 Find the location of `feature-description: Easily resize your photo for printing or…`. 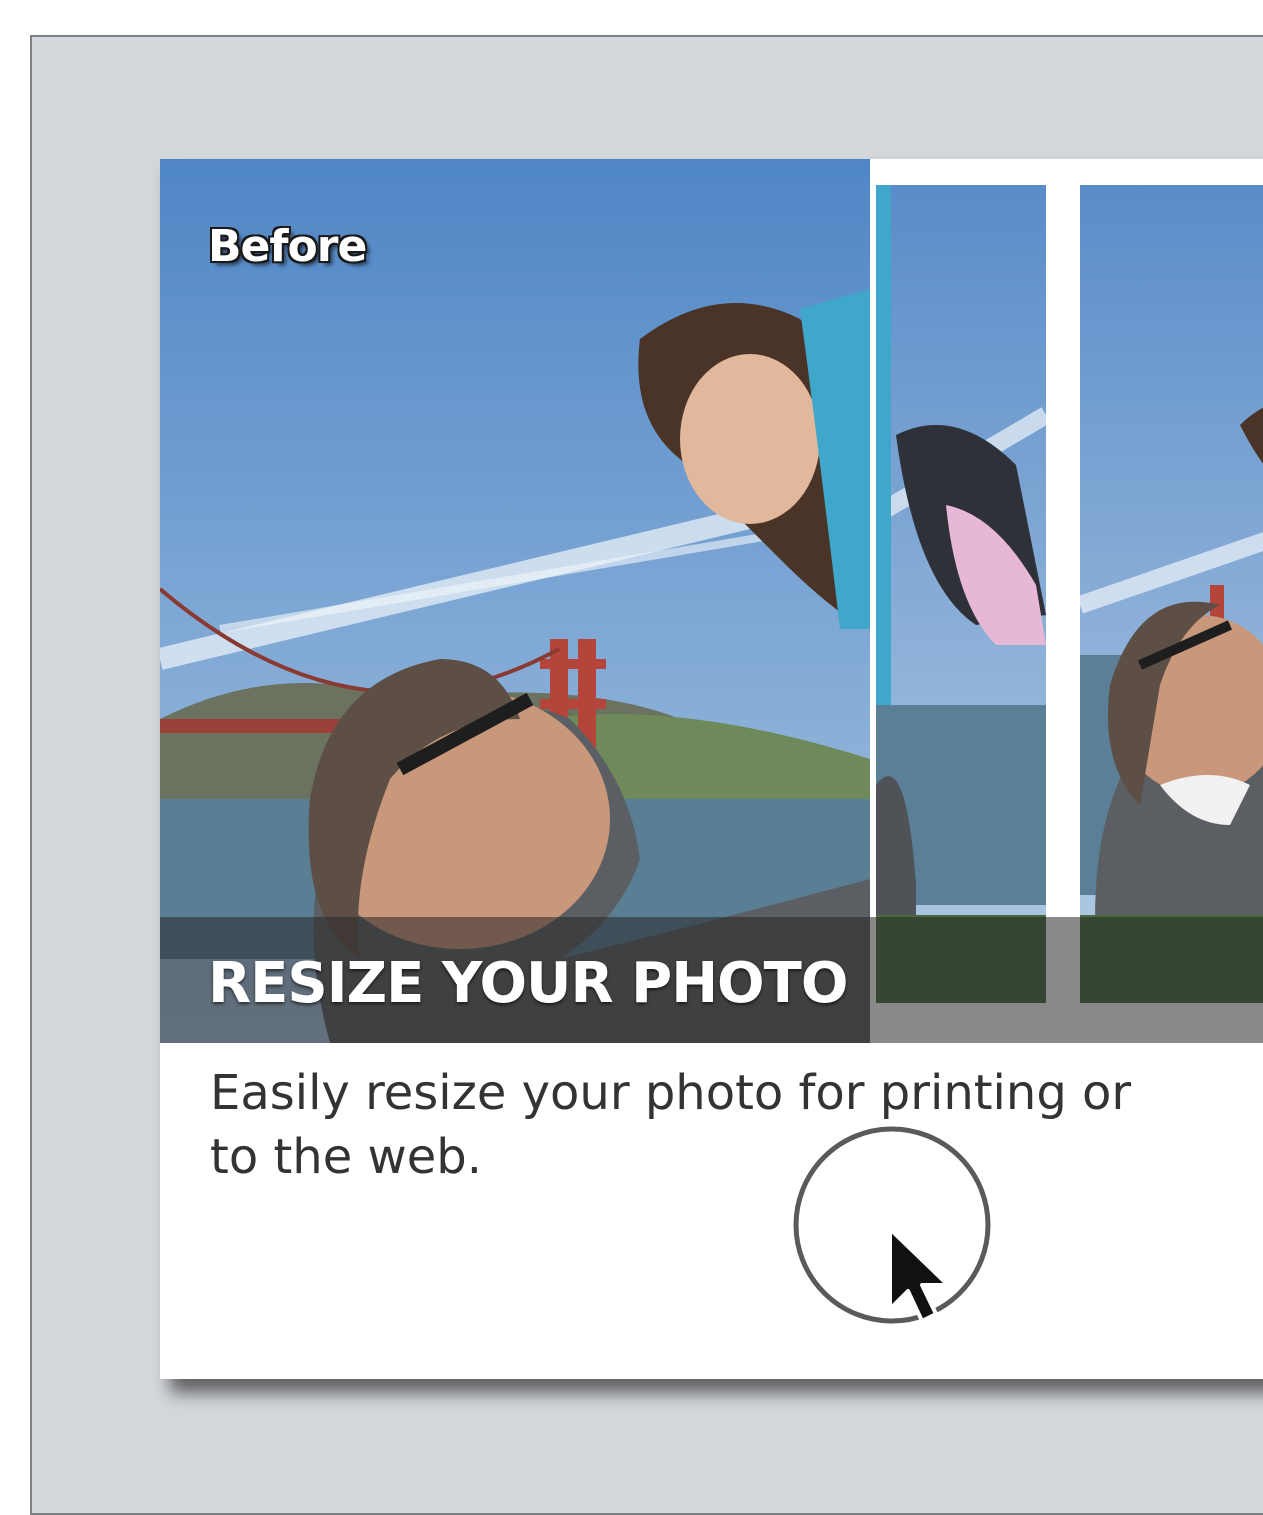

feature-description: Easily resize your photo for printing or… is located at coordinates (671, 1125).